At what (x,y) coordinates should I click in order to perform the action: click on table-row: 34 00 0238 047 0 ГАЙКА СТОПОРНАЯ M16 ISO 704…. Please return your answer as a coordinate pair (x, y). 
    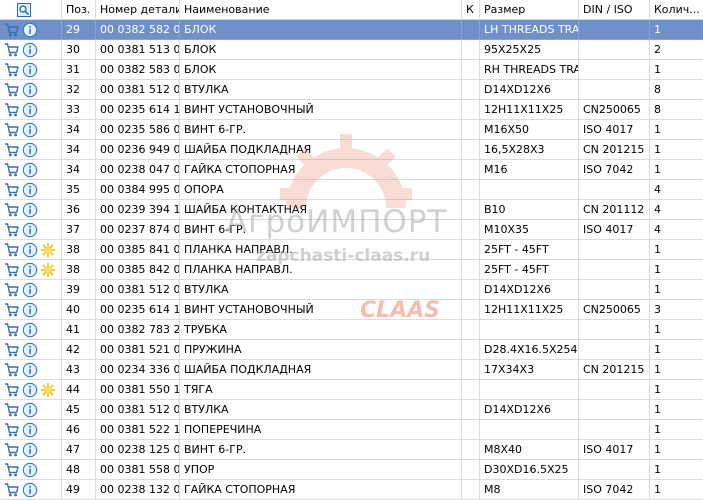
    Looking at the image, I should click on (351, 170).